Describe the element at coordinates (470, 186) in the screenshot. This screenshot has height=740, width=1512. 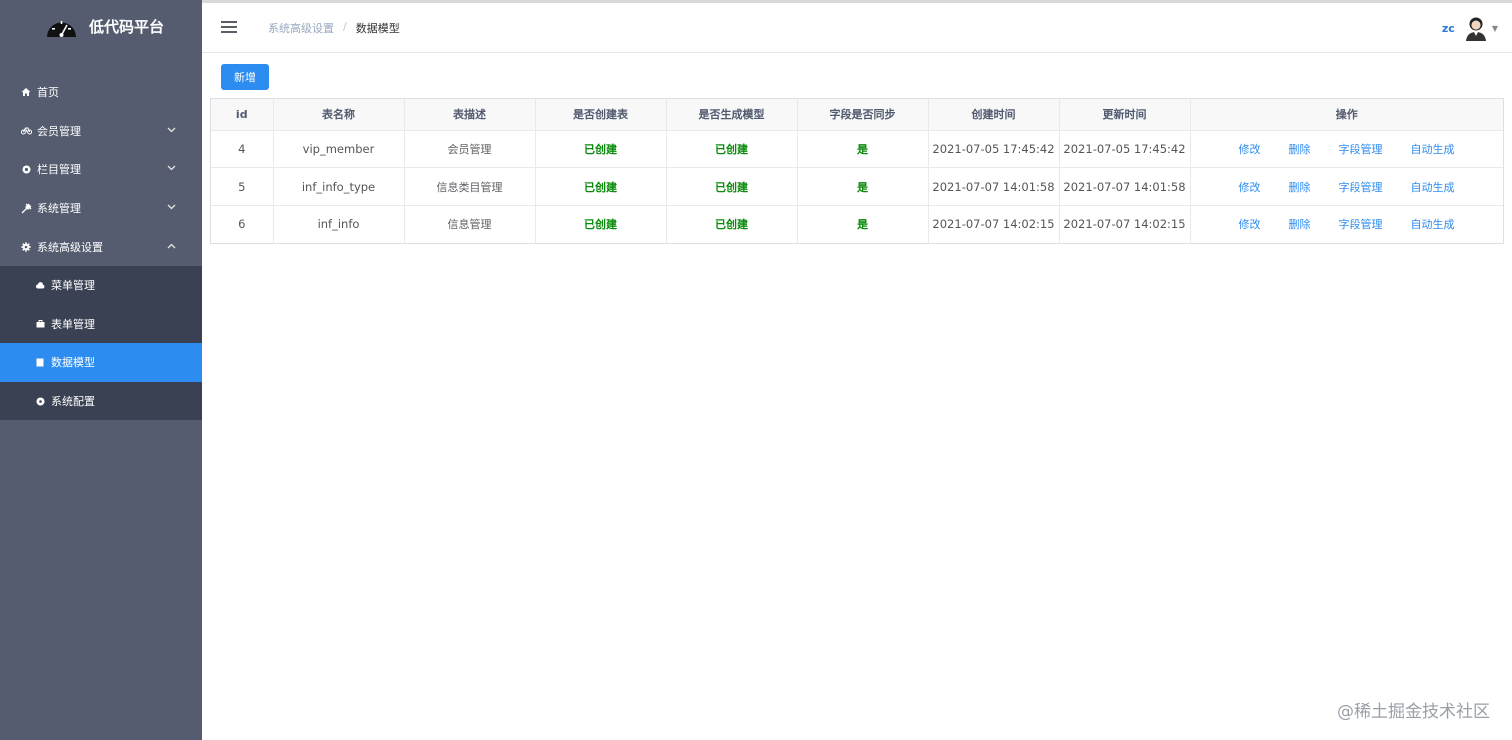
I see `cell-description: 信息类目管理` at that location.